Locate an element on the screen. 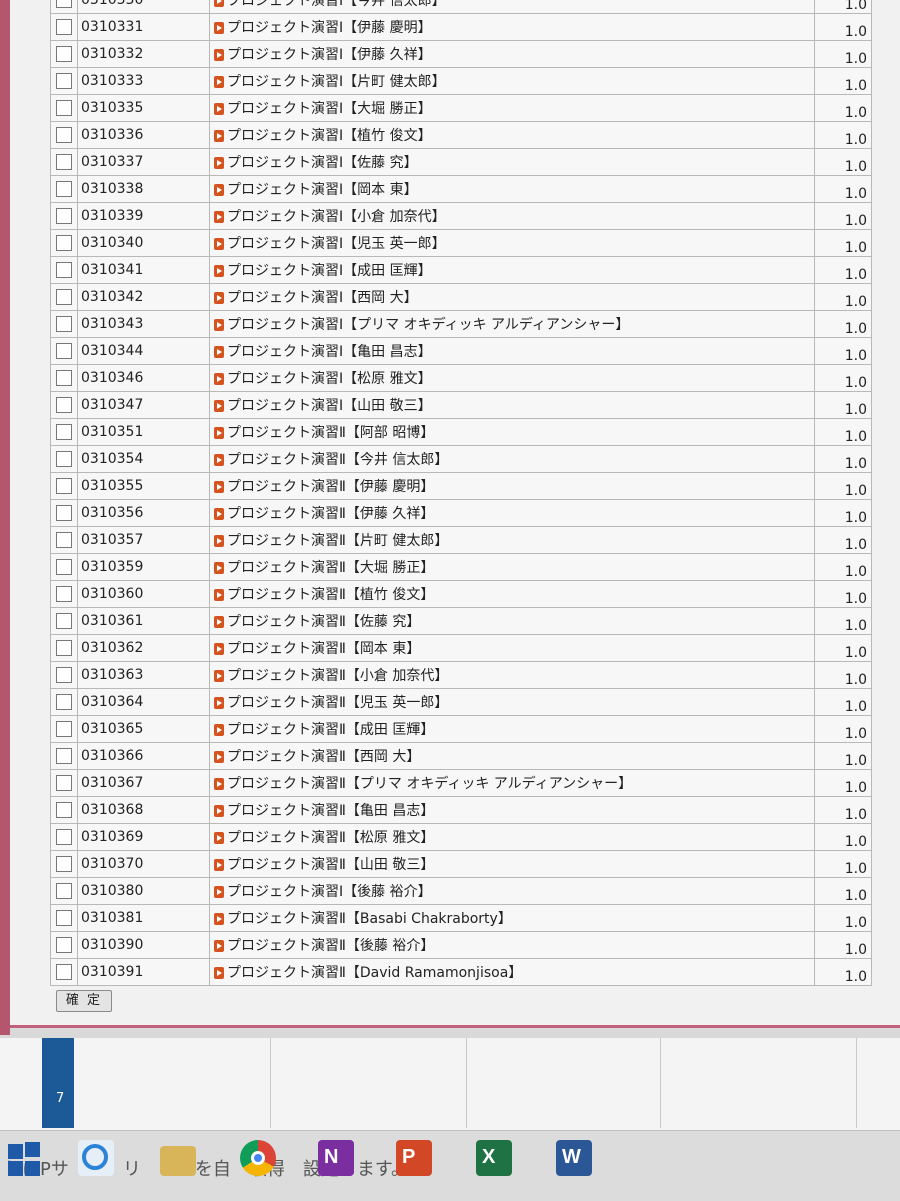 This screenshot has height=1201, width=900. powerpoint-icon: P is located at coordinates (414, 1158).